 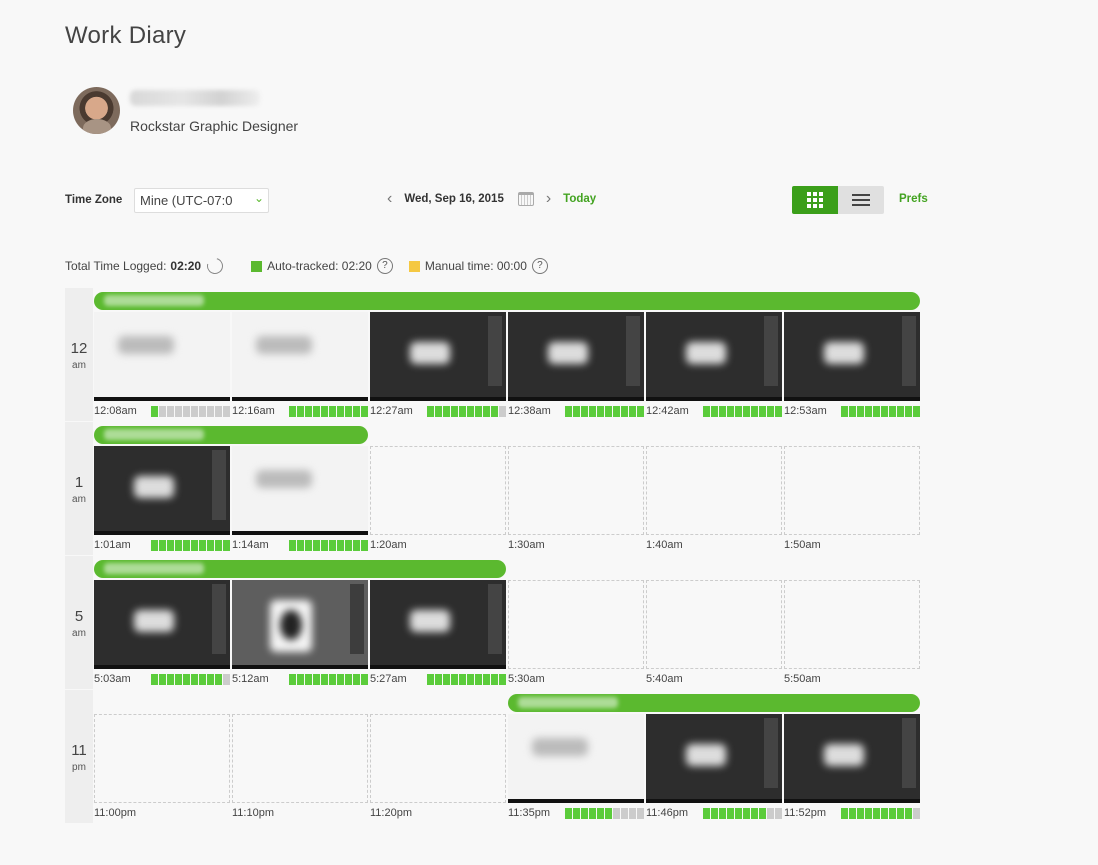 What do you see at coordinates (579, 199) in the screenshot?
I see `today-link: Today` at bounding box center [579, 199].